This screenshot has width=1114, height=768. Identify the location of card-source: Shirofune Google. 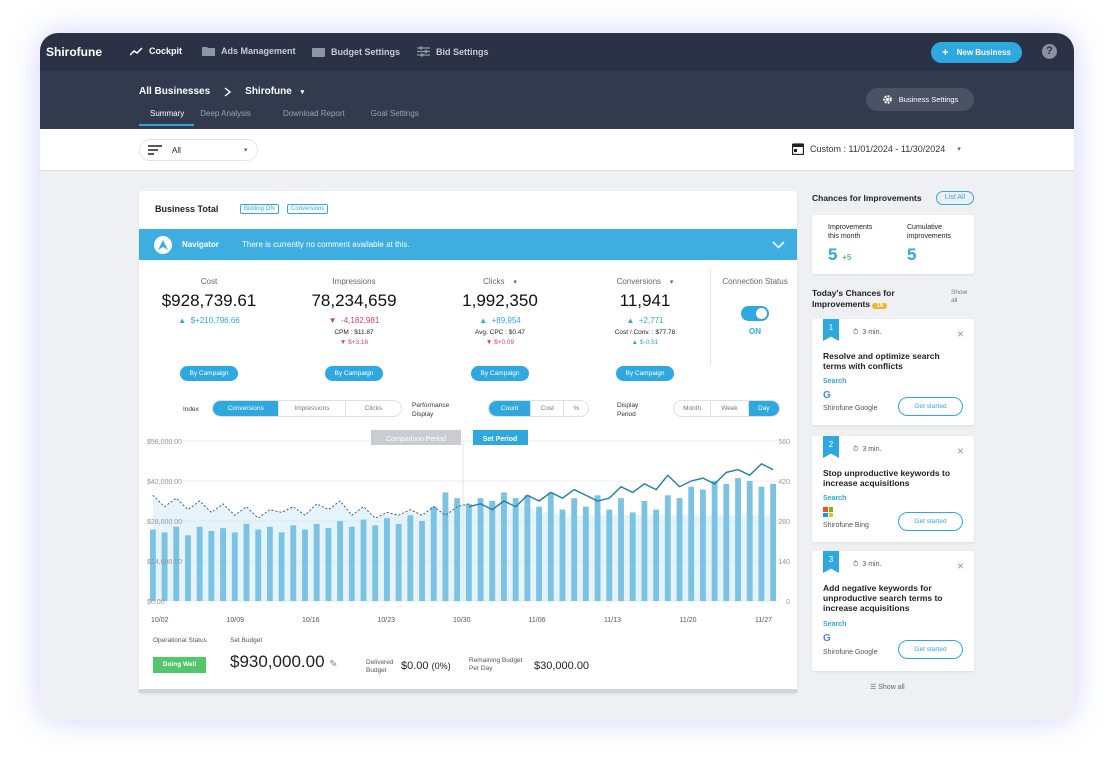
(850, 408).